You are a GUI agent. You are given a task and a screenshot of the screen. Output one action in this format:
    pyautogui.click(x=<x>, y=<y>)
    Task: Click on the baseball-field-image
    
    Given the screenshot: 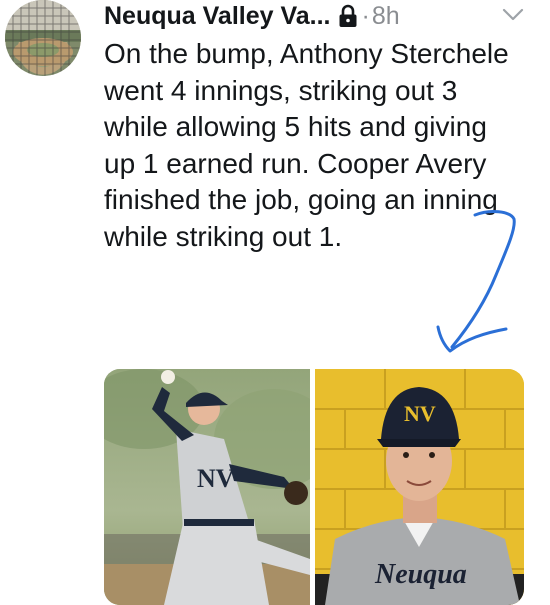 What is the action you would take?
    pyautogui.click(x=43, y=38)
    